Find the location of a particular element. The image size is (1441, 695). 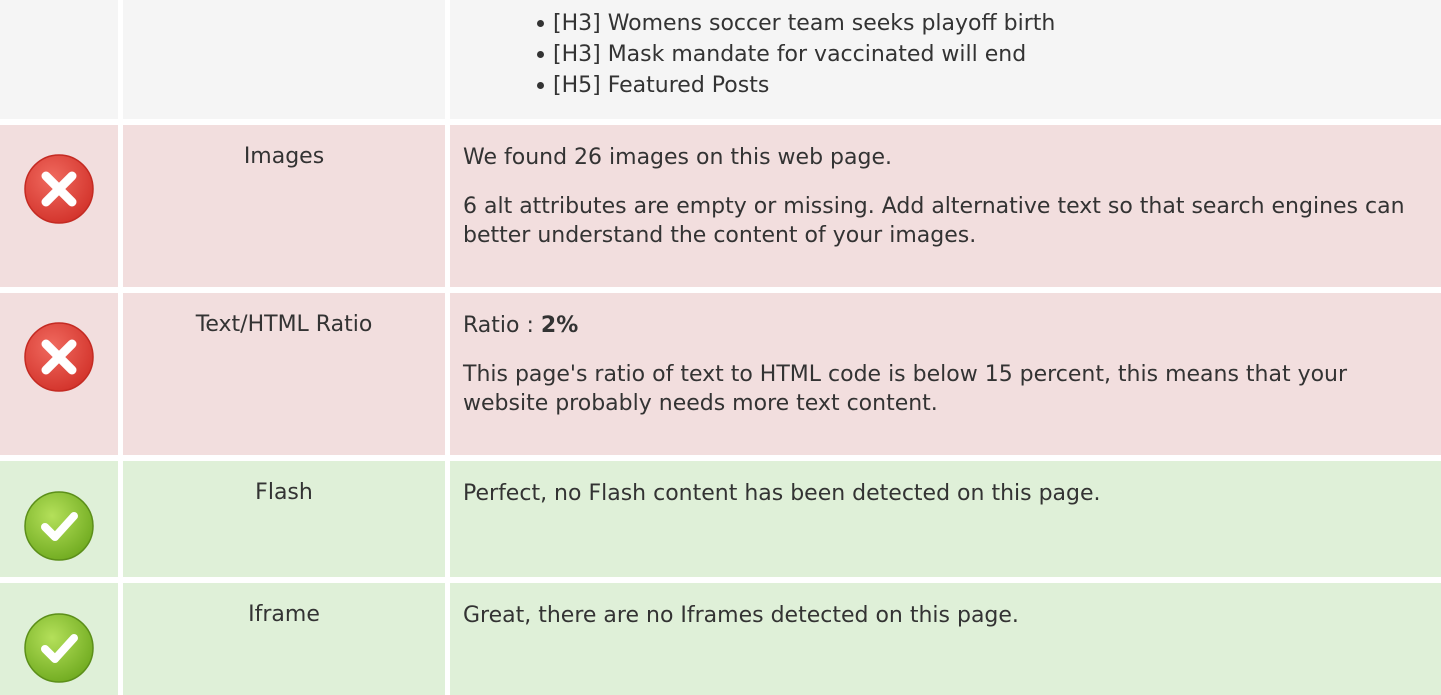

iframe-icon-cell is located at coordinates (59, 639).